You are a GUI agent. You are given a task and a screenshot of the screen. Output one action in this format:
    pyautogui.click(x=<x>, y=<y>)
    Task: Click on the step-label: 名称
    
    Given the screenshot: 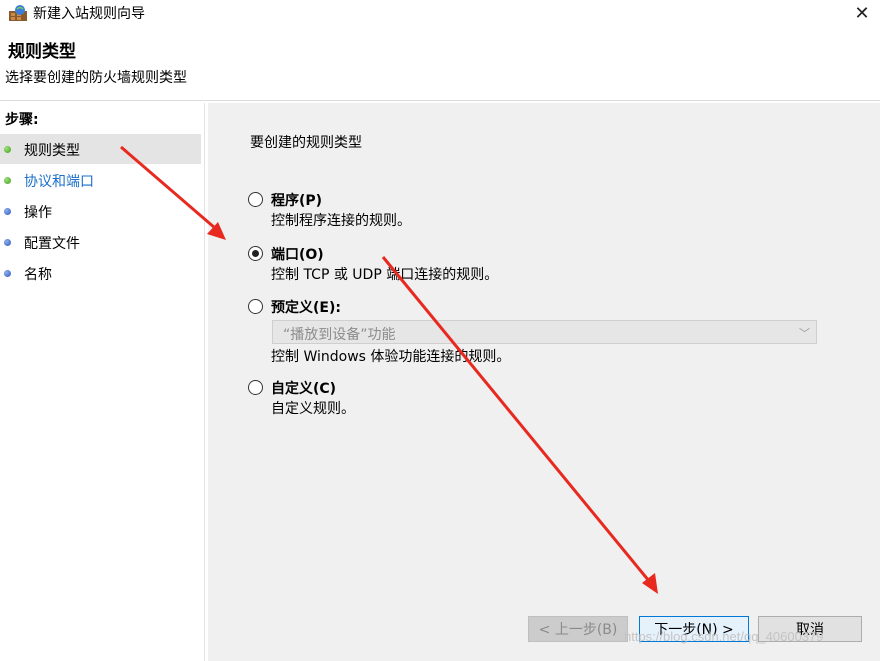 What is the action you would take?
    pyautogui.click(x=38, y=275)
    